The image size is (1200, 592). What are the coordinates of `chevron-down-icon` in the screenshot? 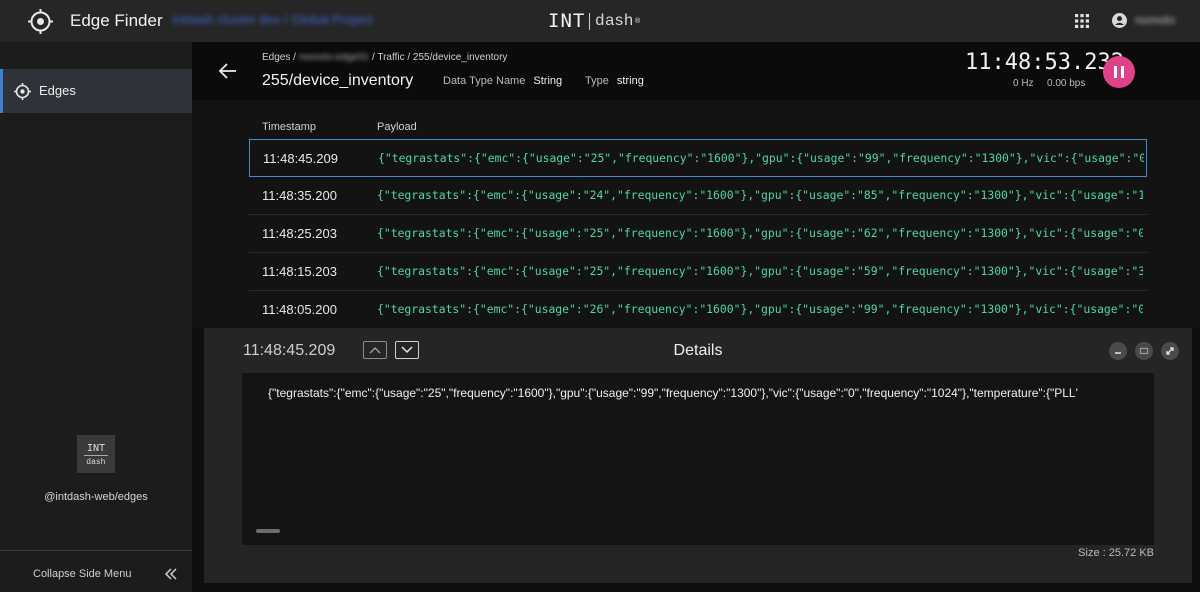 It's located at (407, 350).